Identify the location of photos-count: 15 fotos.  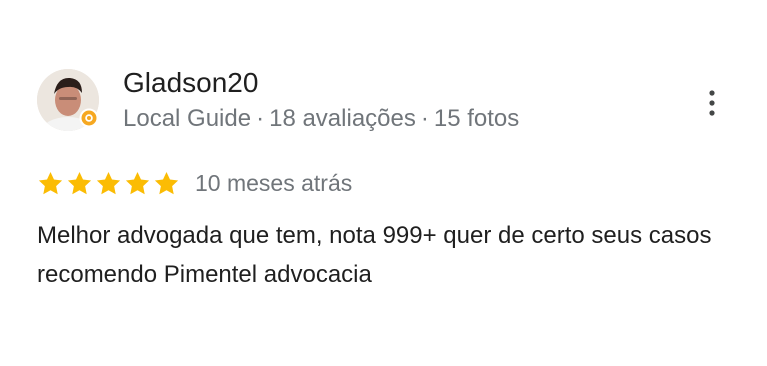
(476, 118).